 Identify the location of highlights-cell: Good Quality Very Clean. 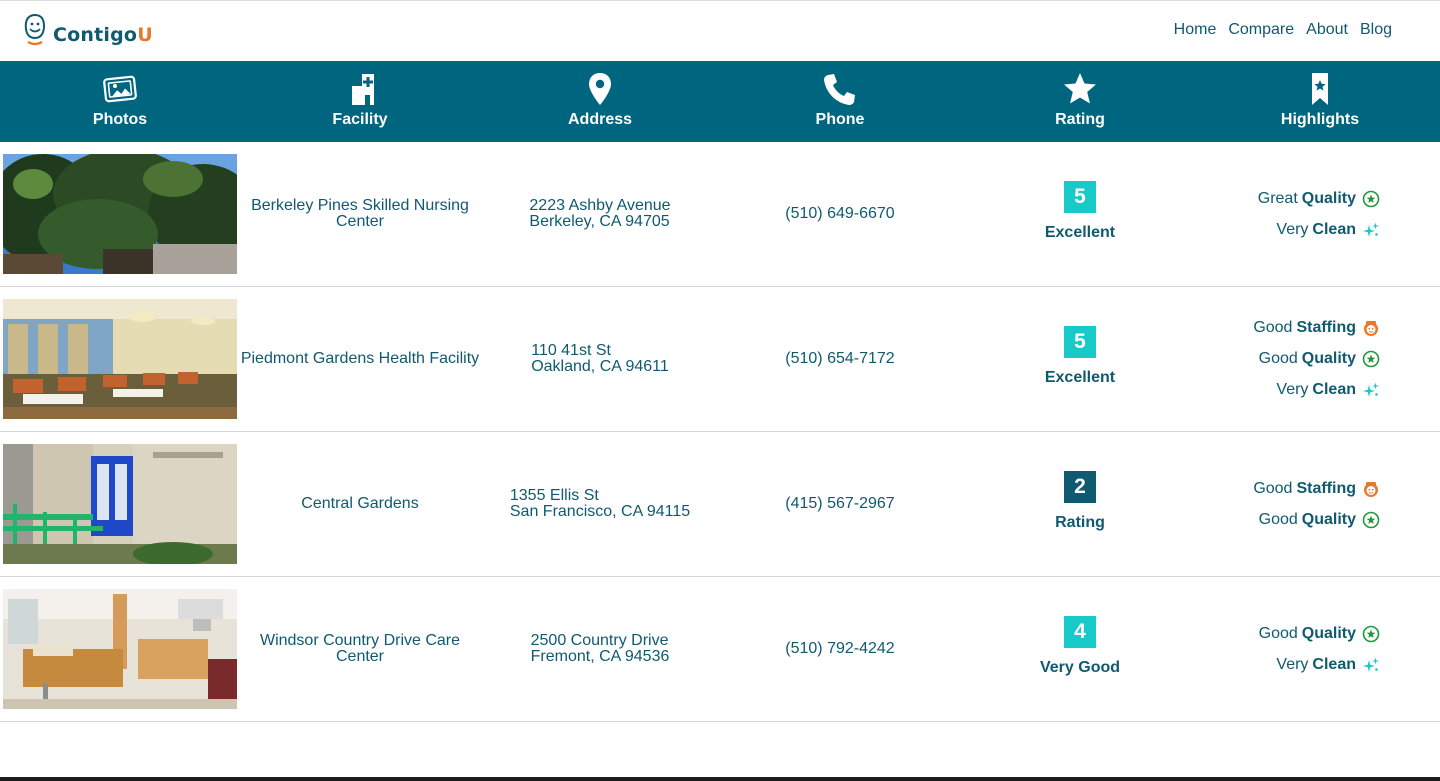
(1320, 649).